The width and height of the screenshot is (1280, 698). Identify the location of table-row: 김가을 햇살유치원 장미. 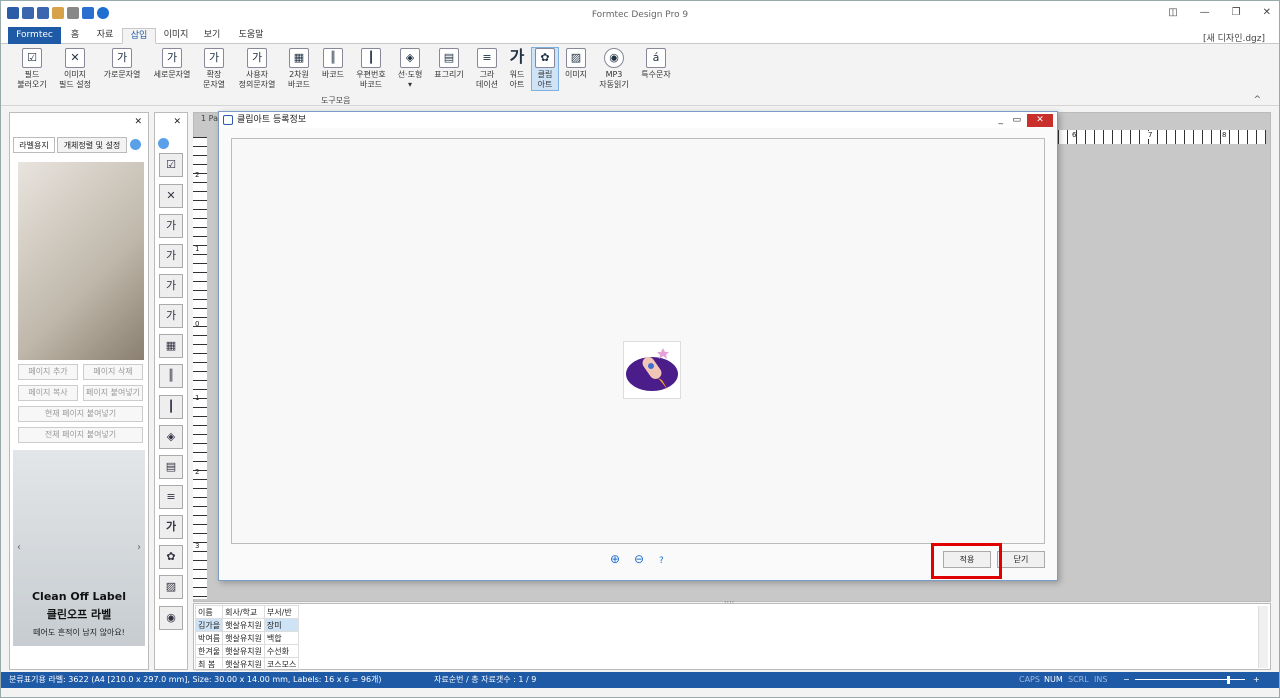
(247, 625).